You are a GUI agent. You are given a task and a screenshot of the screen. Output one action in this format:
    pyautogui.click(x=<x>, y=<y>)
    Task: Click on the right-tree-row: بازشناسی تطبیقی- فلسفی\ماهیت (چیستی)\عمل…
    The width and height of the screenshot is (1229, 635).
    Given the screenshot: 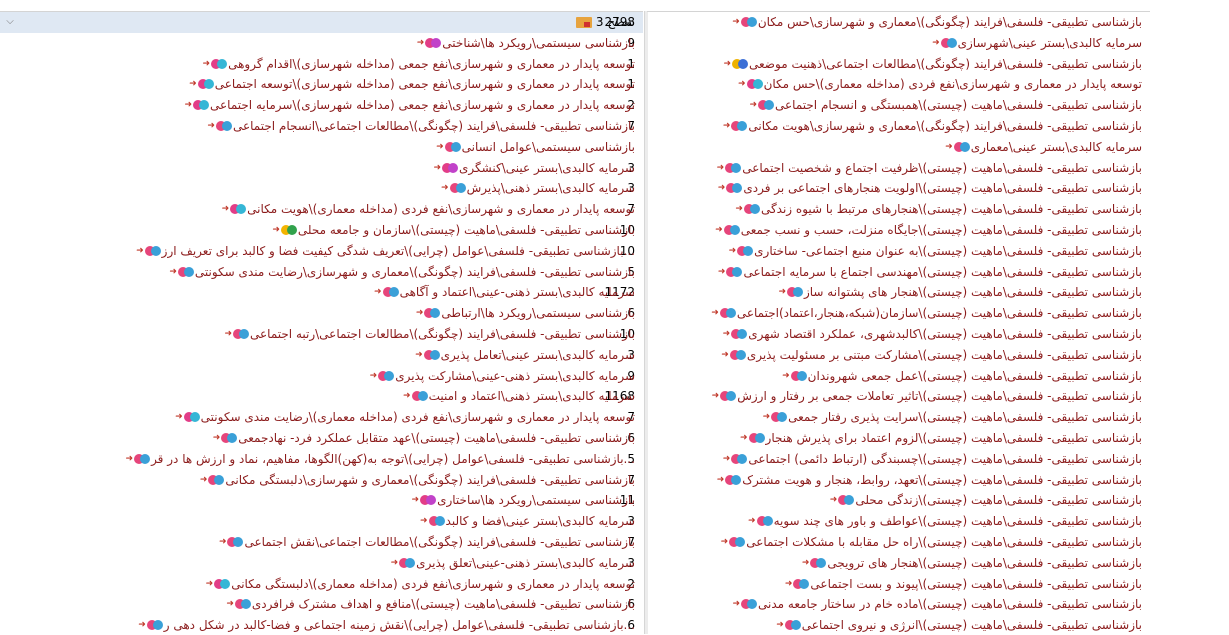 What is the action you would take?
    pyautogui.click(x=898, y=376)
    